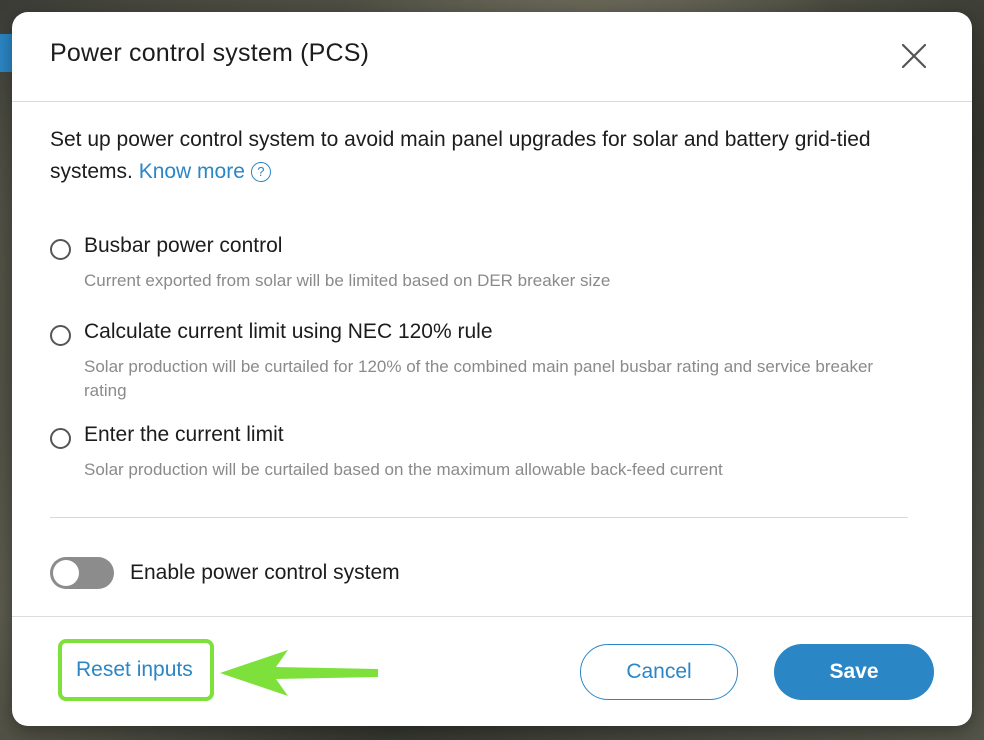  I want to click on option-label: Enter the current limit, so click(184, 434).